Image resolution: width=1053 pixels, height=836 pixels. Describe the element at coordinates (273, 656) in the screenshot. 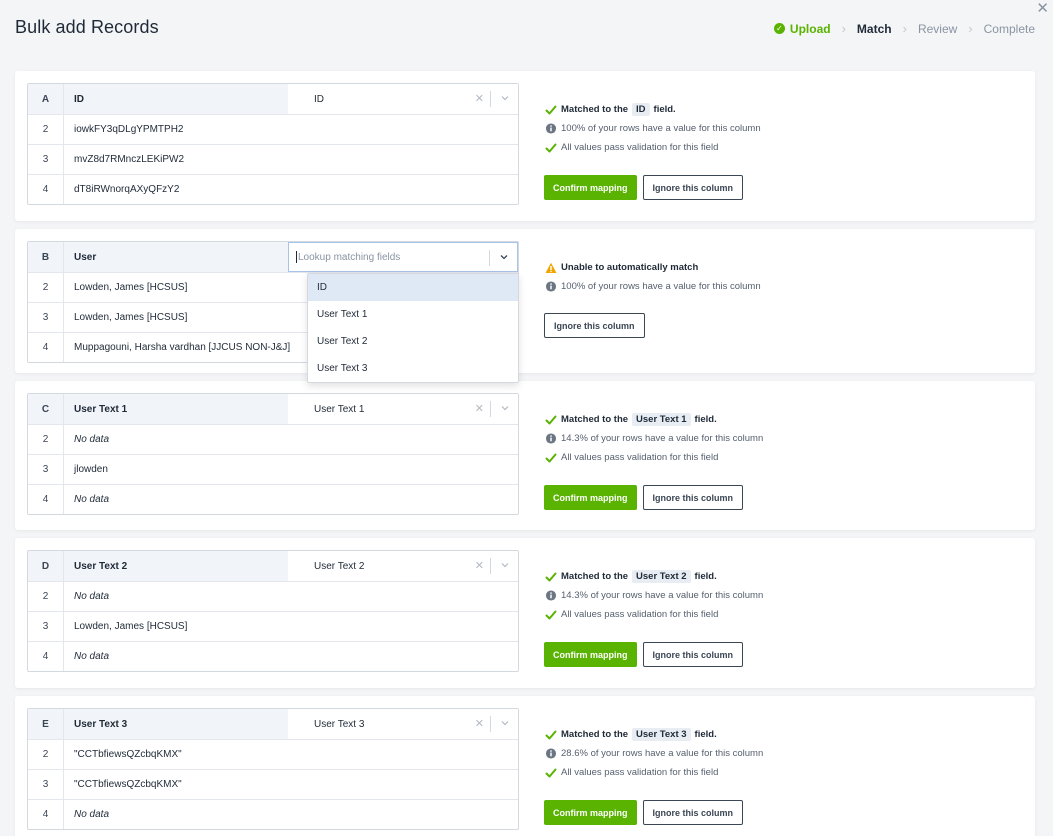

I see `table-row: 4 No data` at that location.